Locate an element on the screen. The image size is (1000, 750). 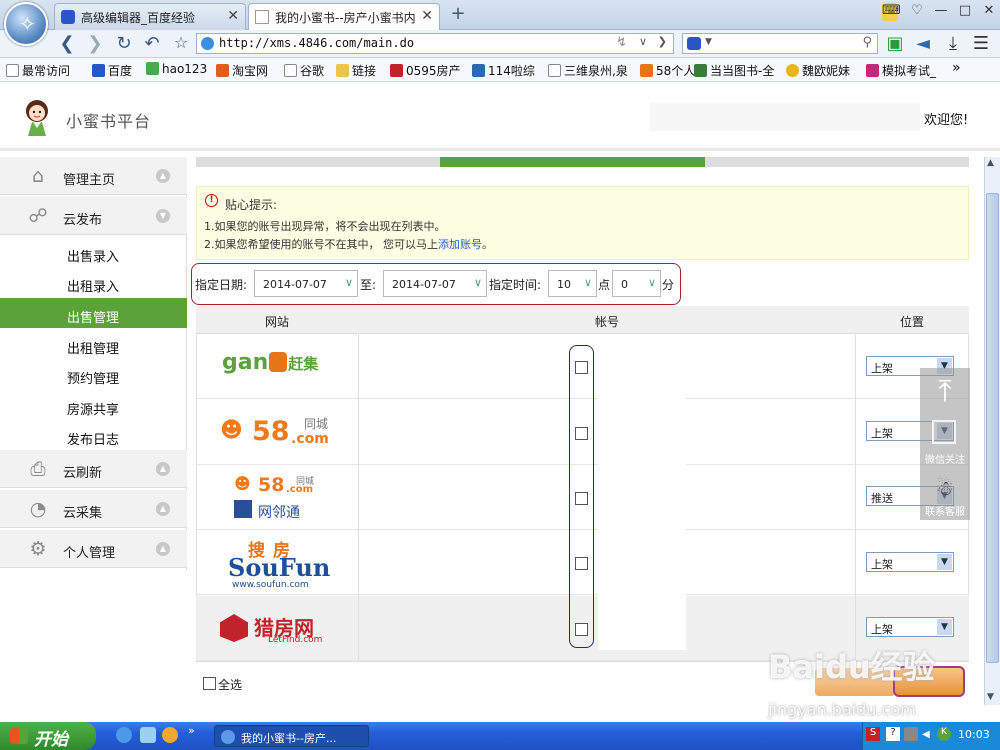
table-header is located at coordinates (582, 320).